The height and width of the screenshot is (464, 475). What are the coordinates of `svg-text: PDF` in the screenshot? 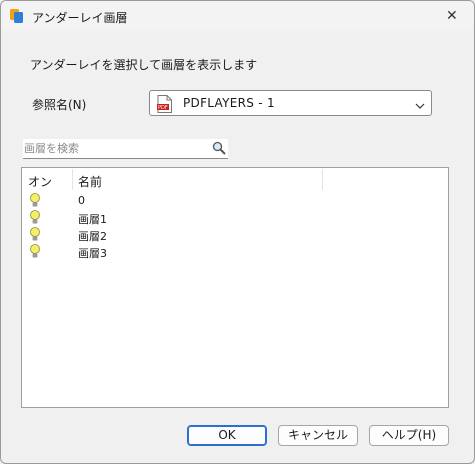 It's located at (163, 108).